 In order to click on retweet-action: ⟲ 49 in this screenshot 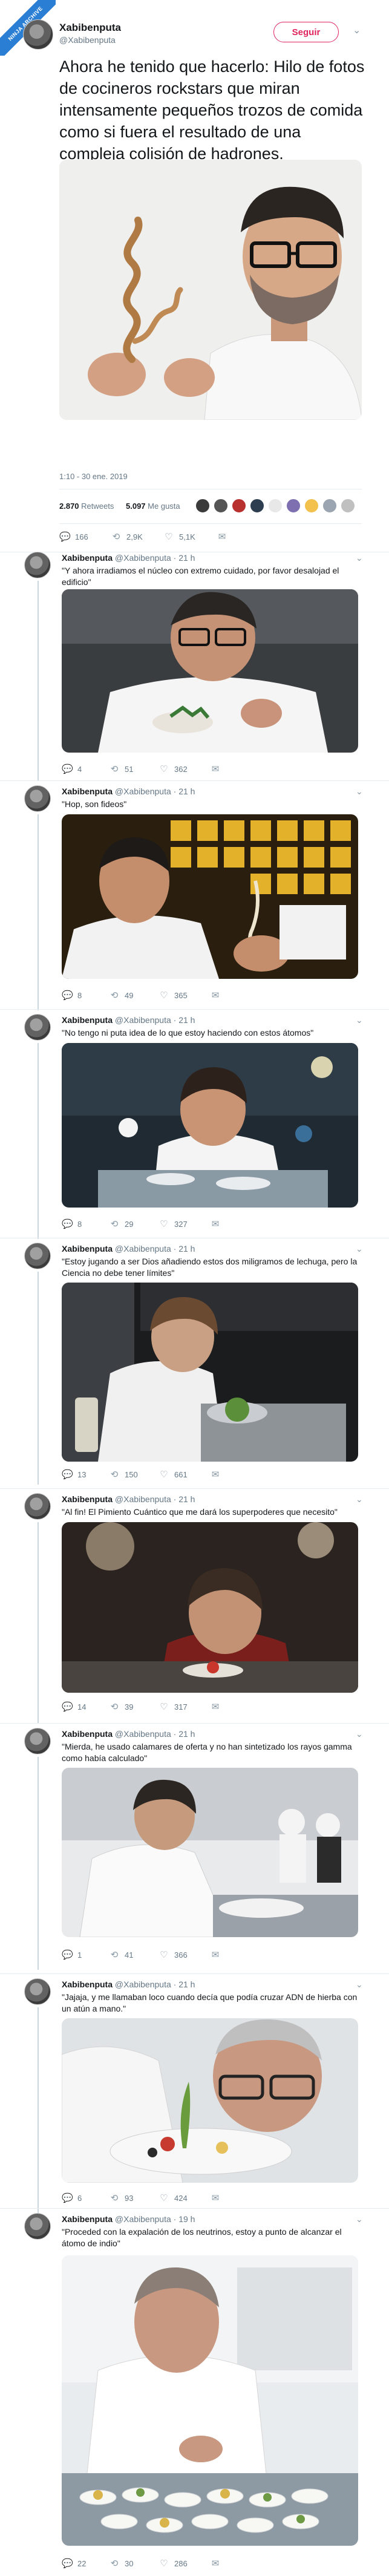, I will do `click(121, 995)`.